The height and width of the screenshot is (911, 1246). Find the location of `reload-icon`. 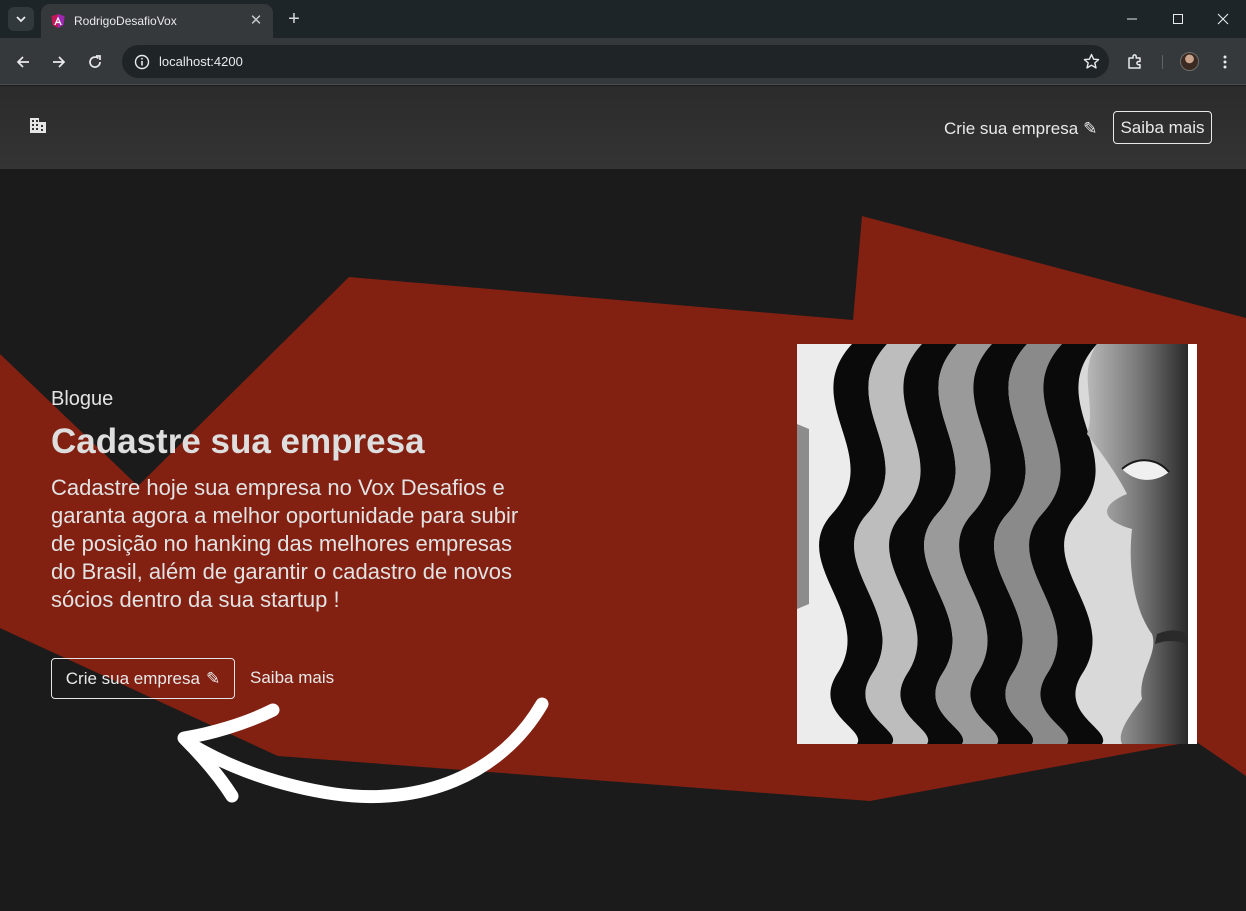

reload-icon is located at coordinates (95, 61).